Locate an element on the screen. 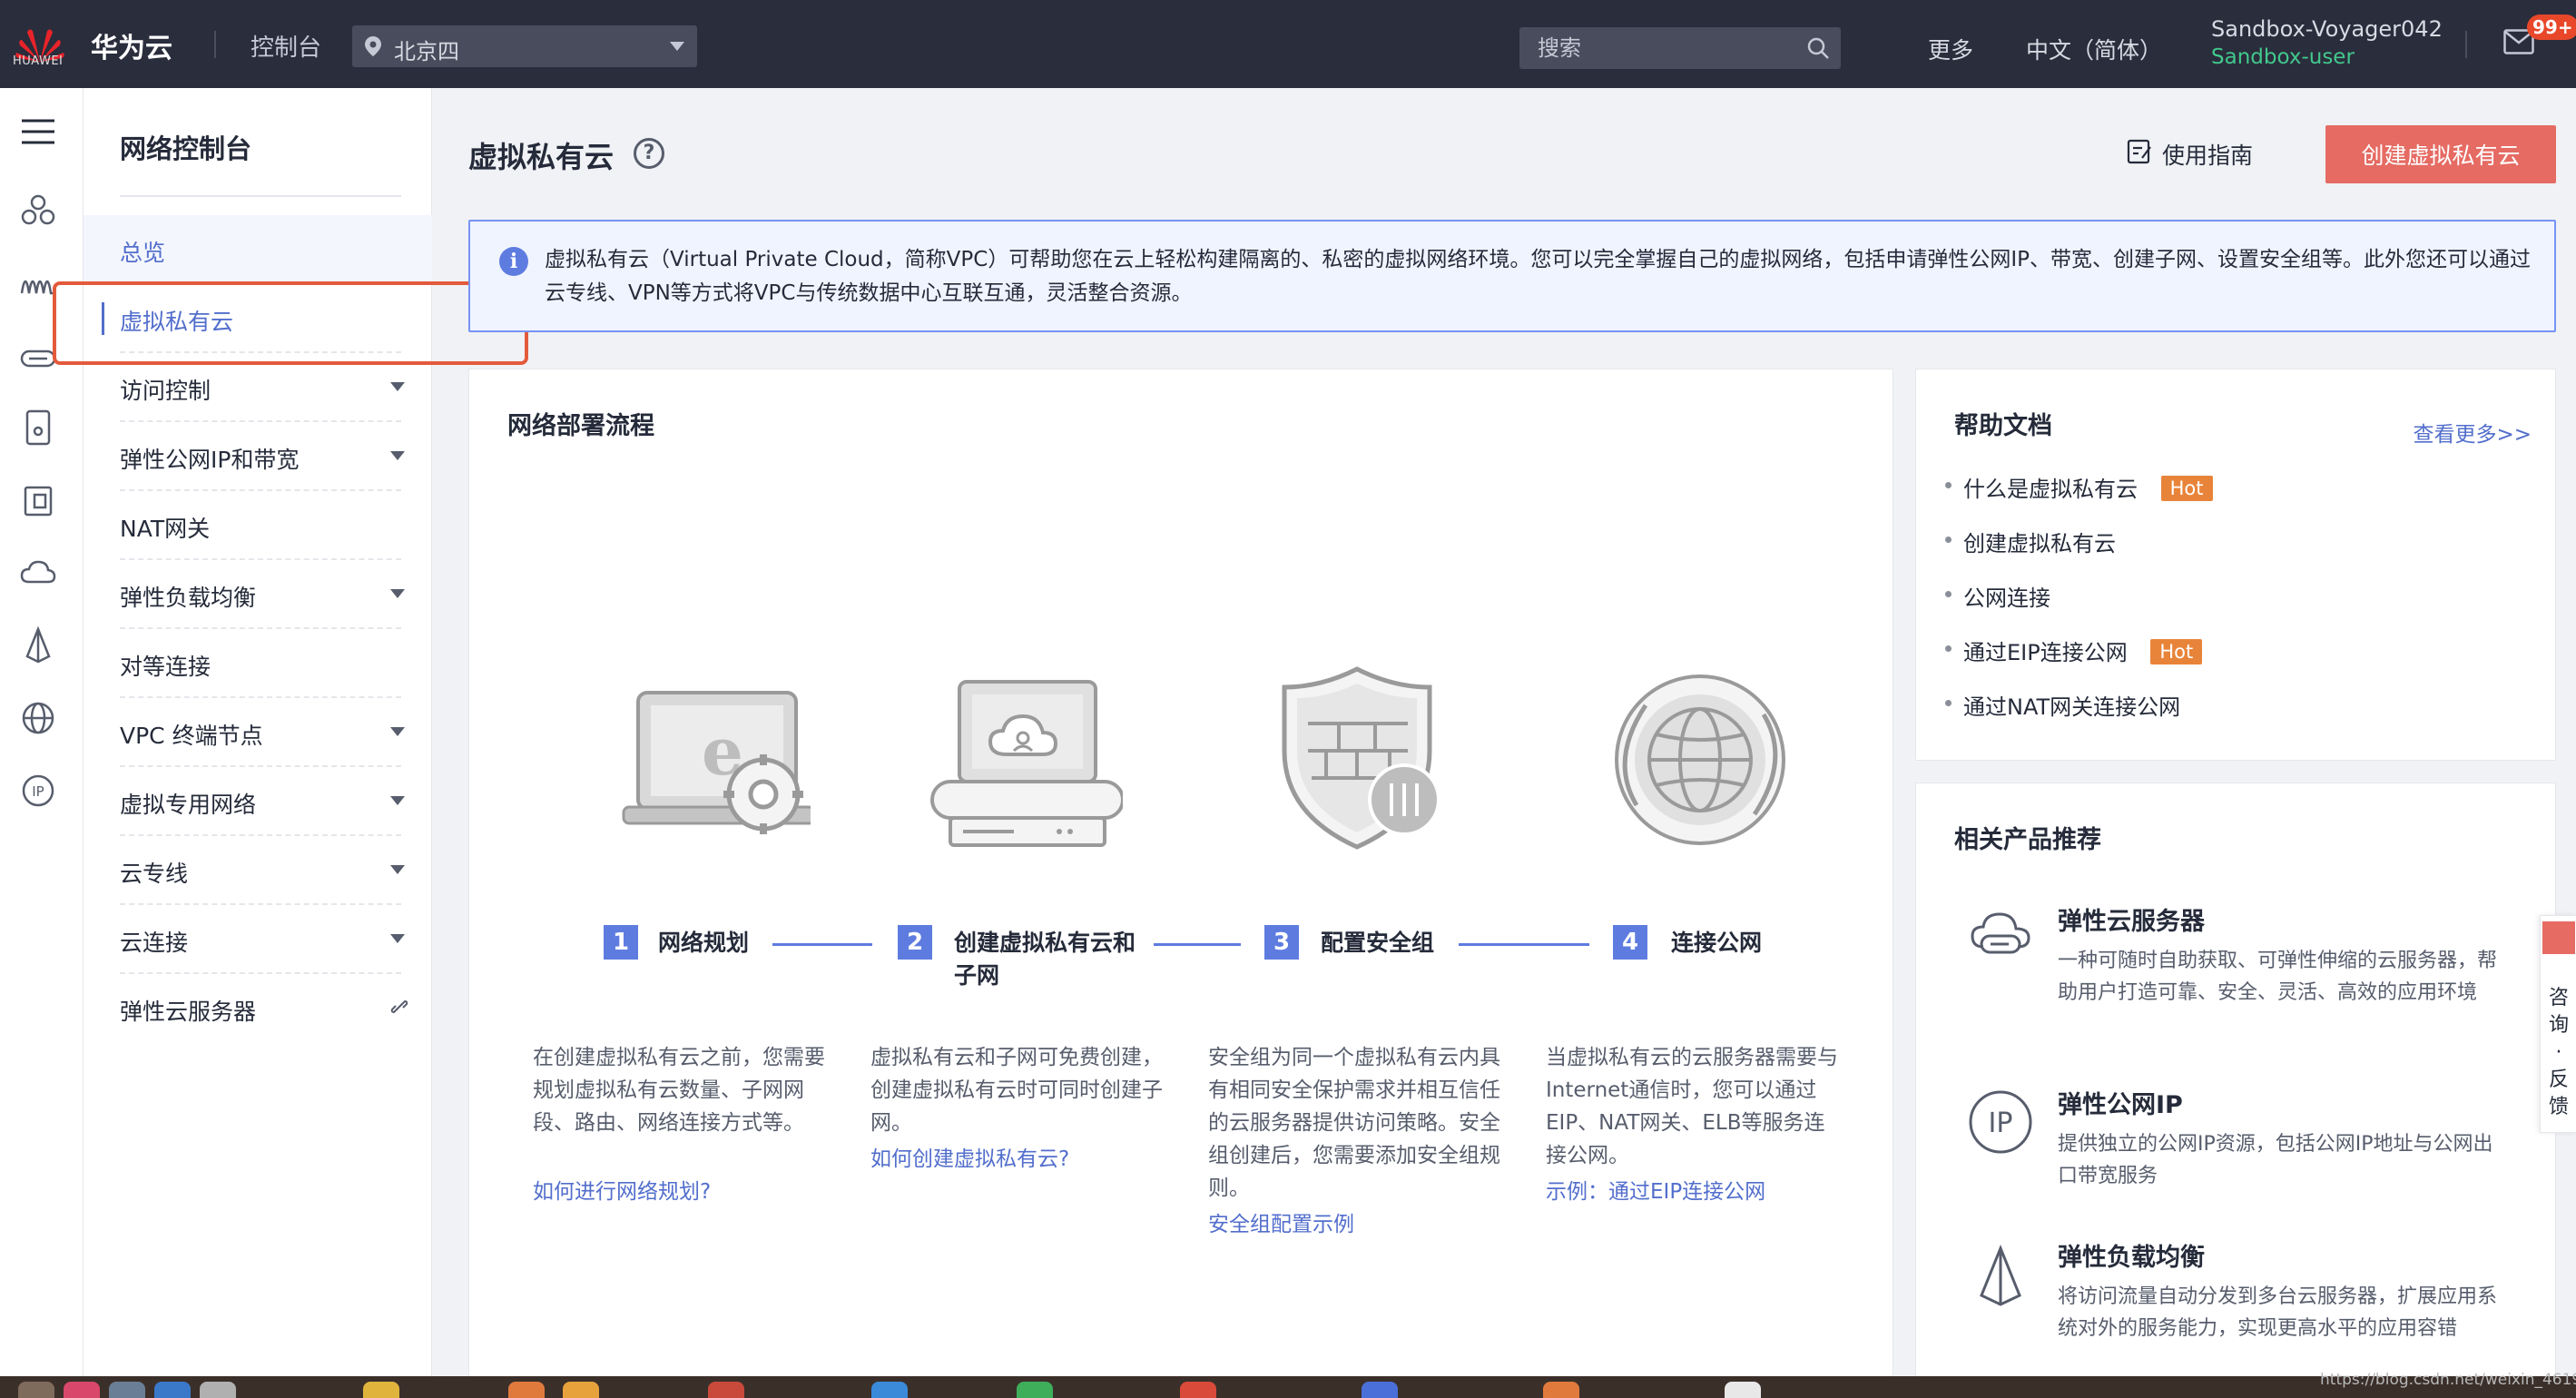 The height and width of the screenshot is (1398, 2576). step-number-badge: 4 is located at coordinates (1630, 942).